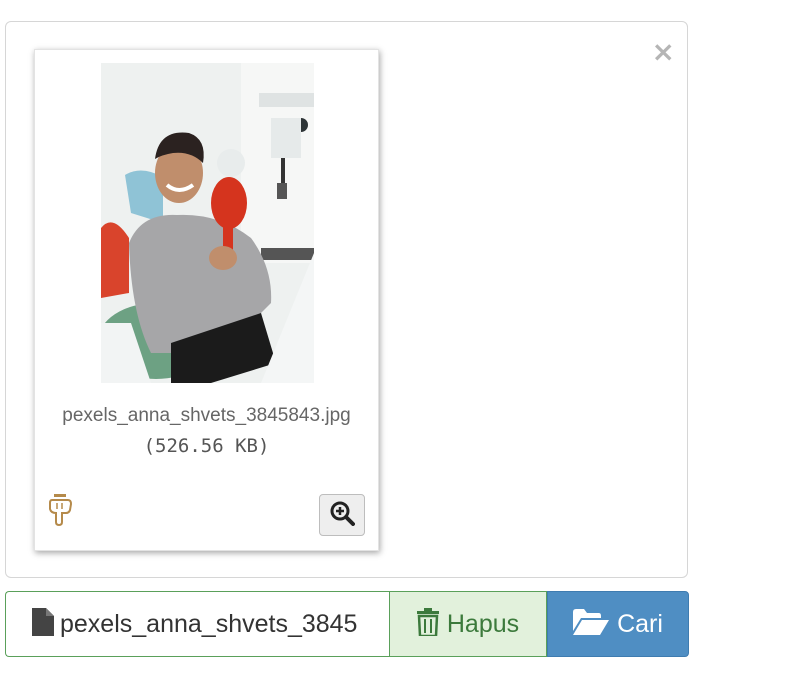  What do you see at coordinates (209, 623) in the screenshot?
I see `file-caption-text: pexels_anna_shvets_3845` at bounding box center [209, 623].